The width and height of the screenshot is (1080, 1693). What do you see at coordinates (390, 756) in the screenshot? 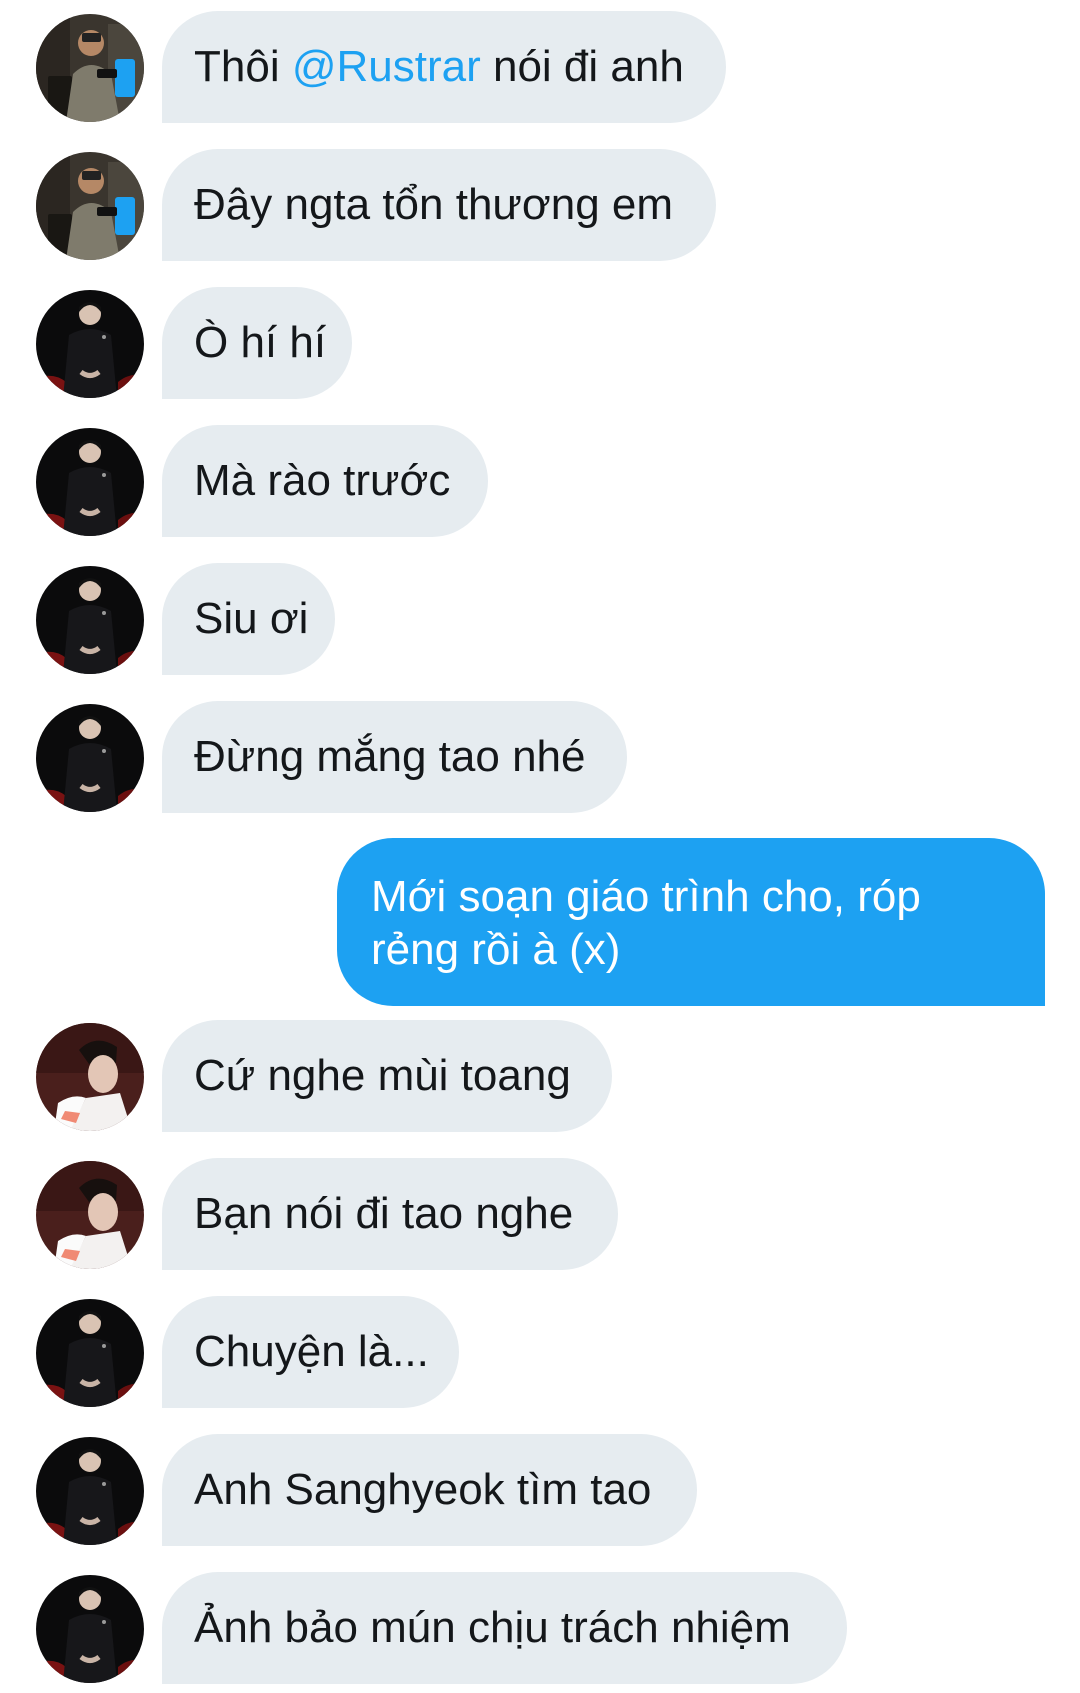
I see `message-text: Đừng mắng tao nhé` at bounding box center [390, 756].